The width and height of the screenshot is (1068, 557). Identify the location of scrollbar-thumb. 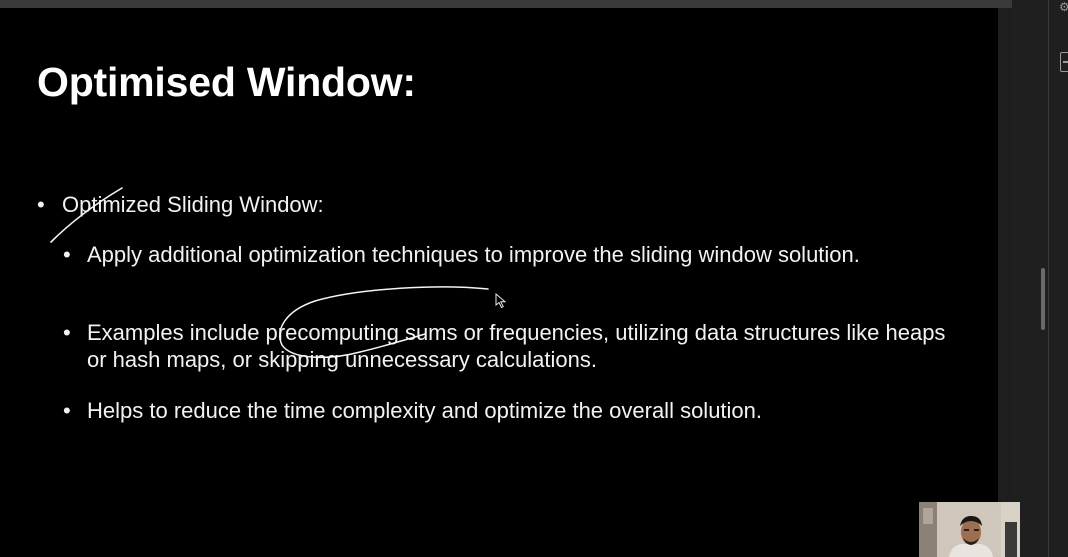
(1043, 299).